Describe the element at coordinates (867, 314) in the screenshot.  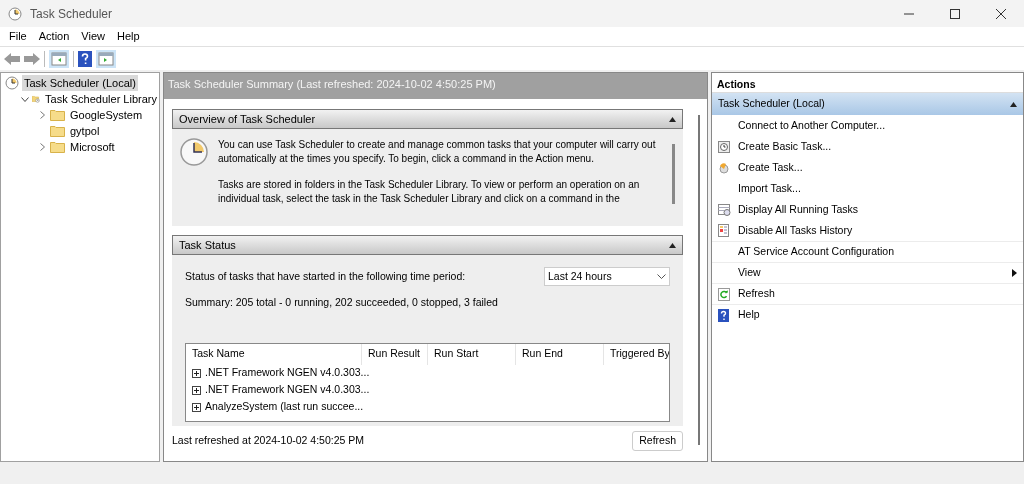
I see `action-command: Help` at that location.